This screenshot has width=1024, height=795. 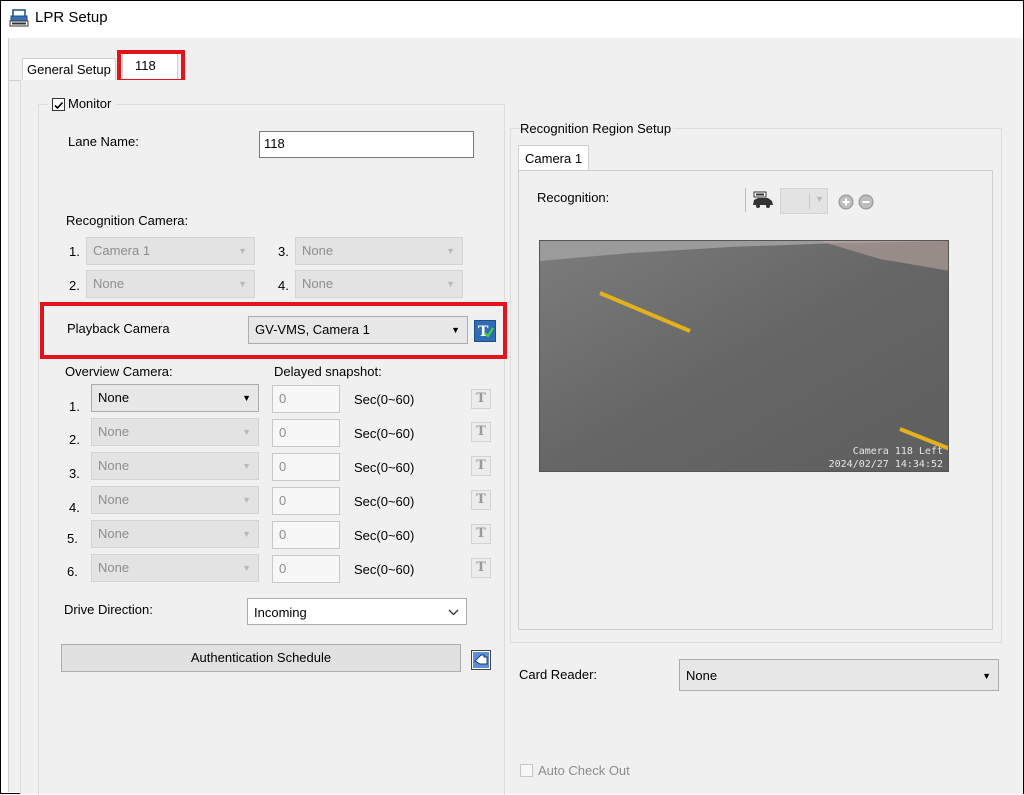 I want to click on overview-camera-5-value: None, so click(x=114, y=533).